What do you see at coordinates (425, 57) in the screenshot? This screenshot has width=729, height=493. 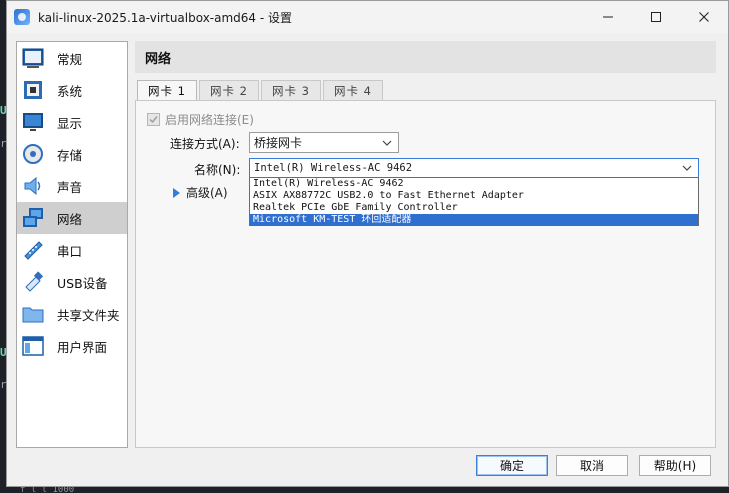 I see `page-title: 网络` at bounding box center [425, 57].